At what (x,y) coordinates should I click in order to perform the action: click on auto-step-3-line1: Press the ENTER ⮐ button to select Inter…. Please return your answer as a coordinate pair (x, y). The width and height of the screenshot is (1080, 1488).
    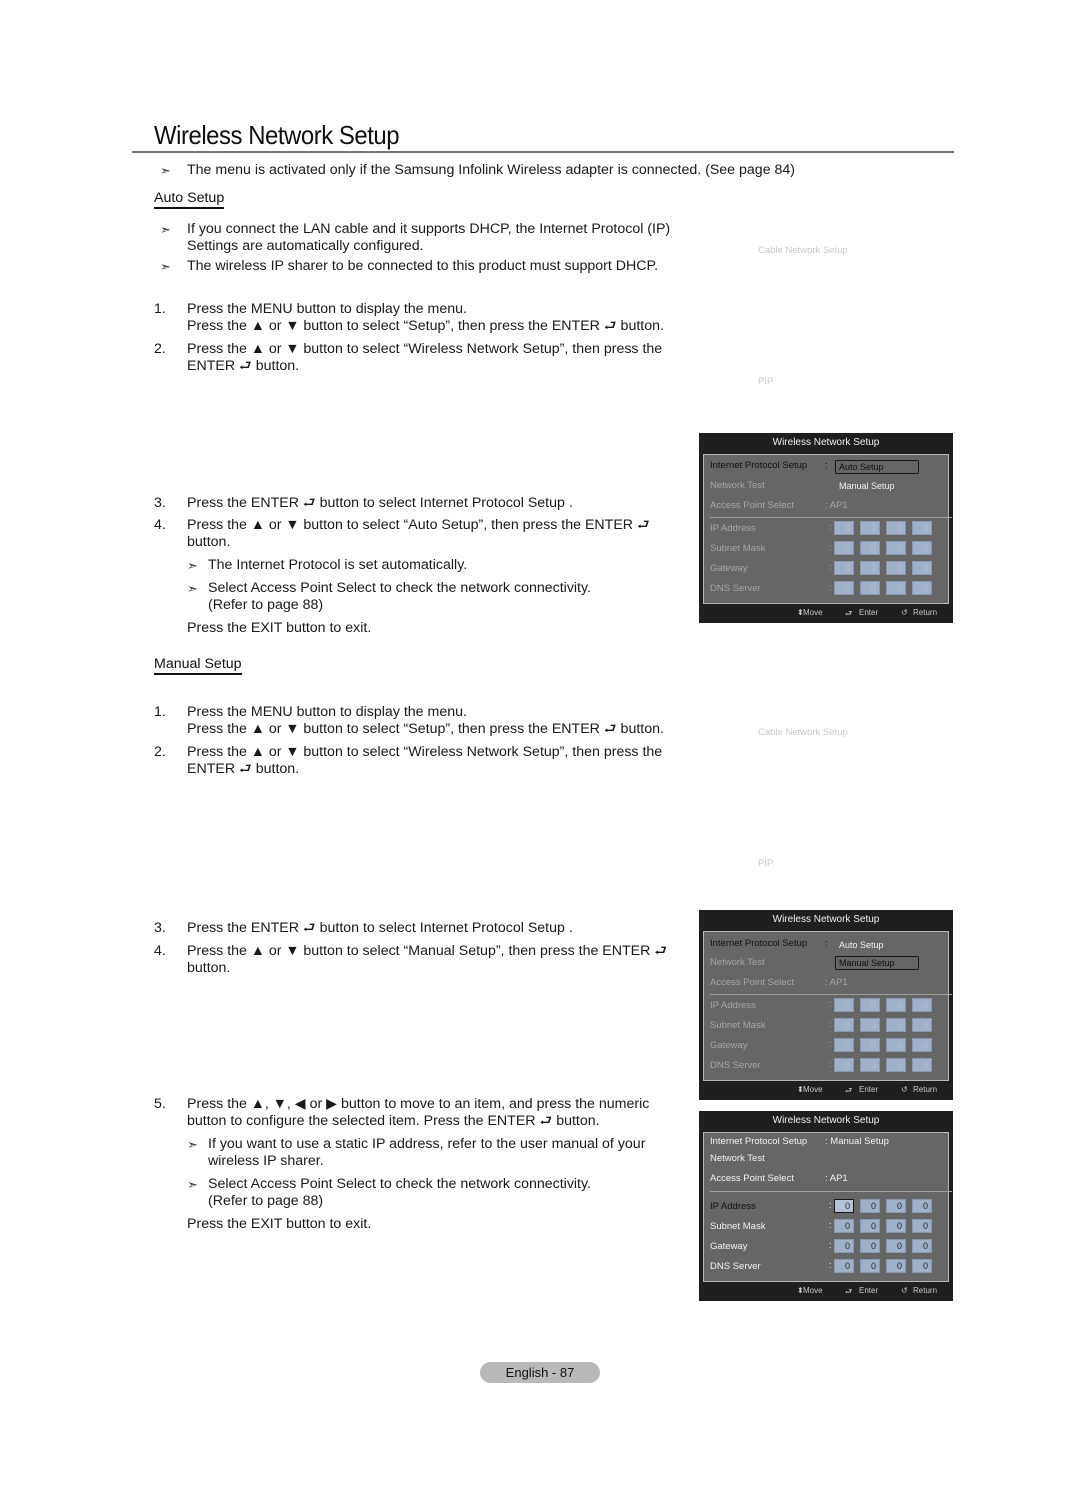
    Looking at the image, I should click on (380, 503).